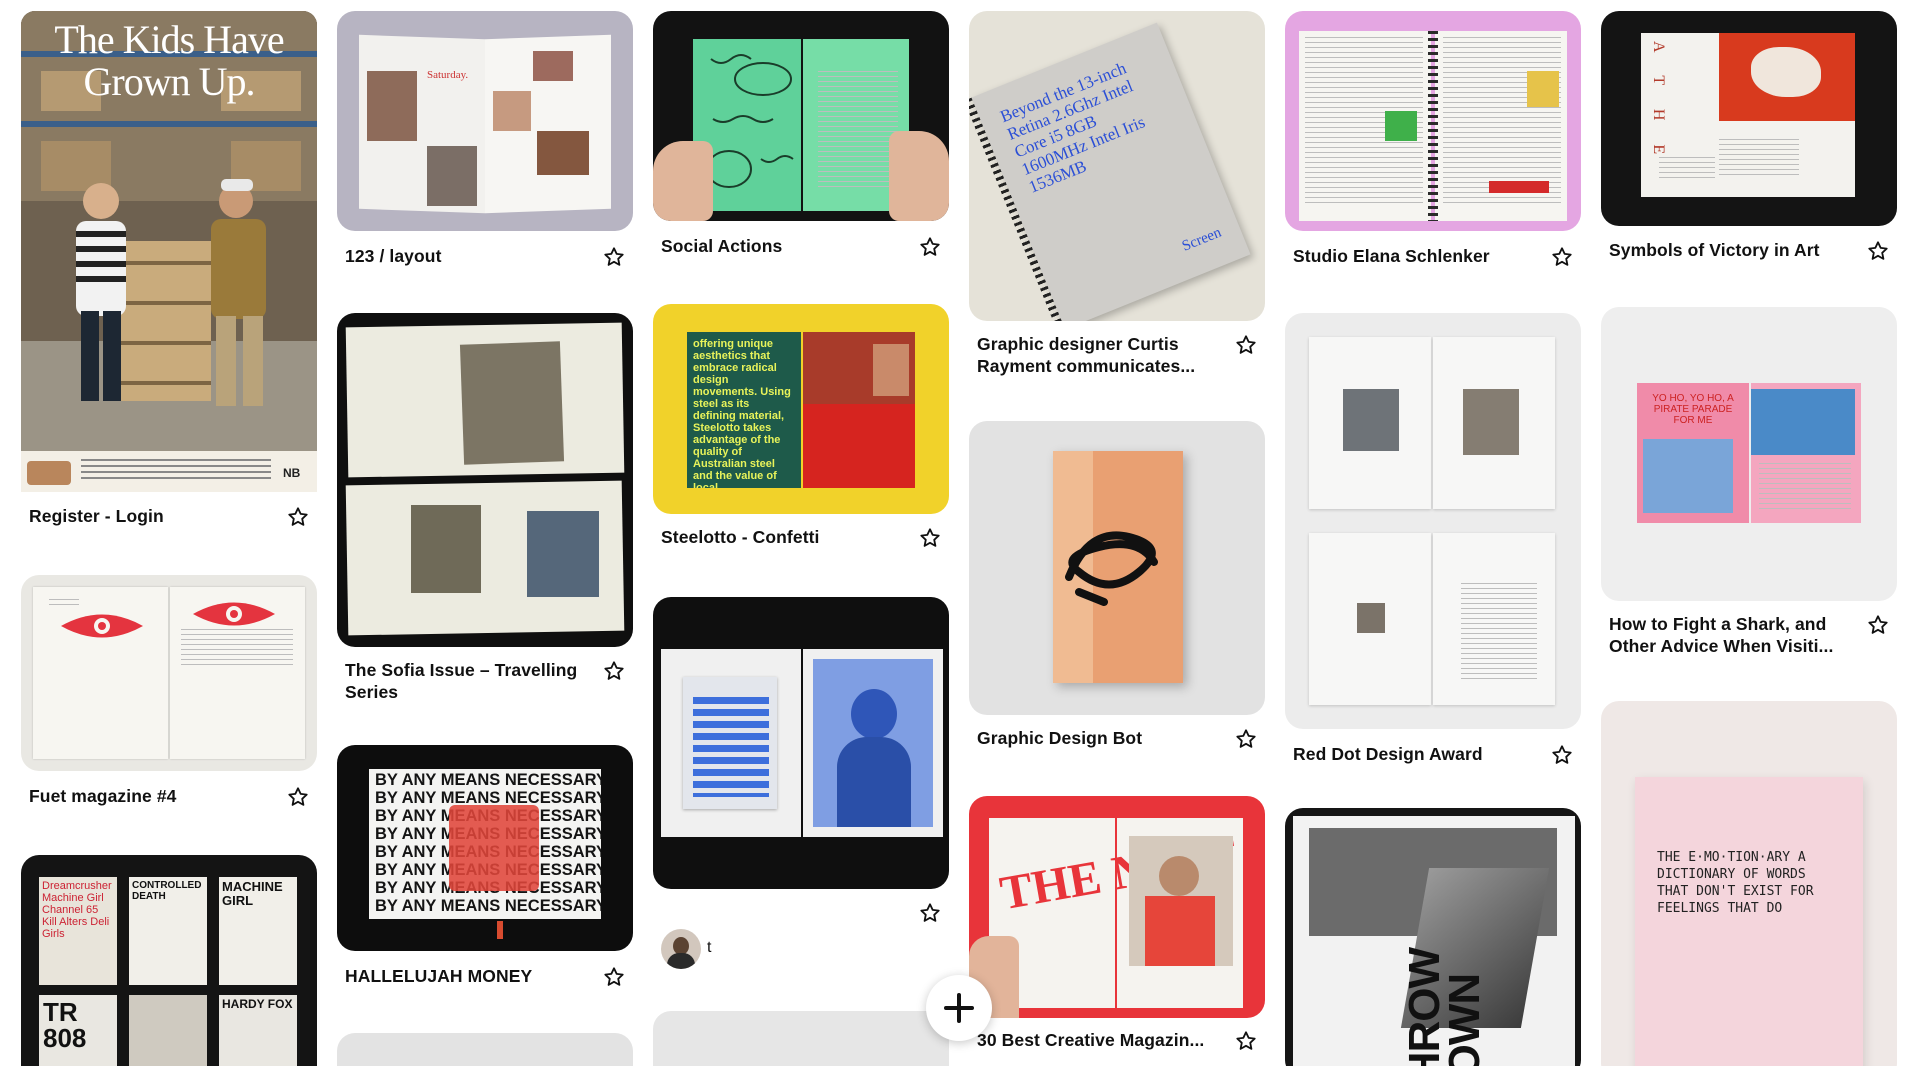  What do you see at coordinates (1201, 239) in the screenshot?
I see `cover-label: Screen` at bounding box center [1201, 239].